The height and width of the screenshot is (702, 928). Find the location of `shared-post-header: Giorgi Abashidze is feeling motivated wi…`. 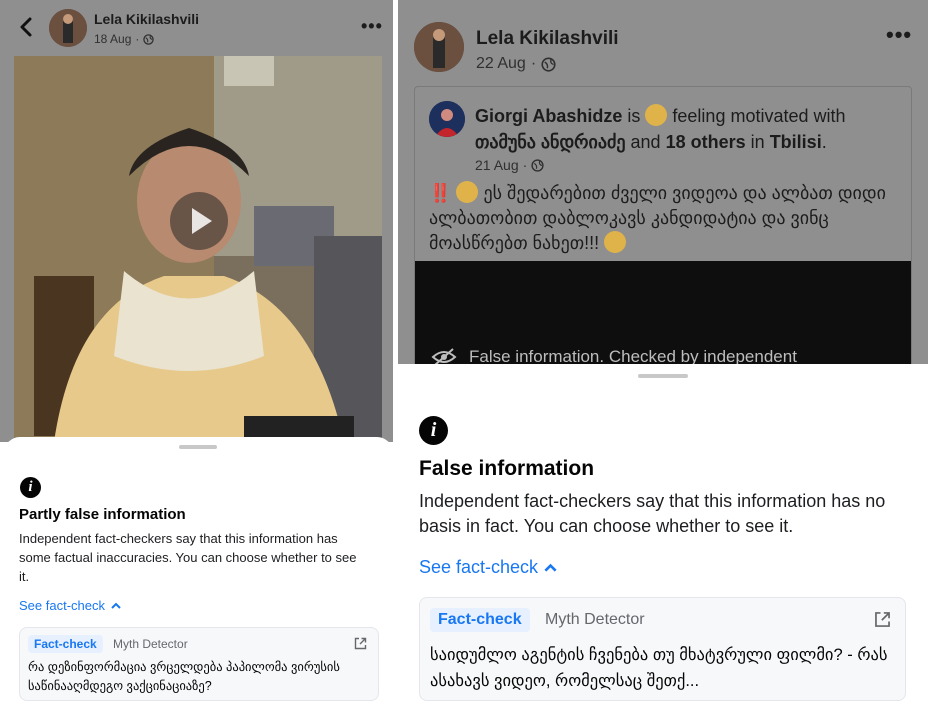

shared-post-header: Giorgi Abashidze is feeling motivated wi… is located at coordinates (660, 128).